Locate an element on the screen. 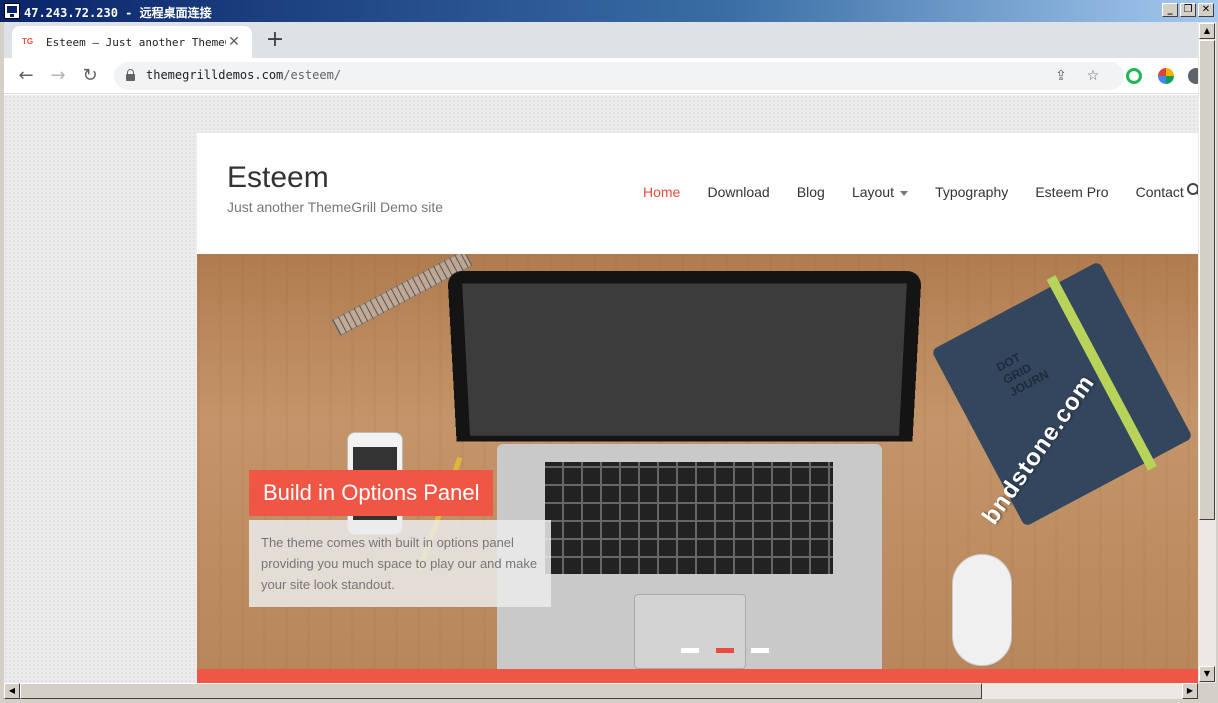  slide-title: Build in Options Panel is located at coordinates (371, 493).